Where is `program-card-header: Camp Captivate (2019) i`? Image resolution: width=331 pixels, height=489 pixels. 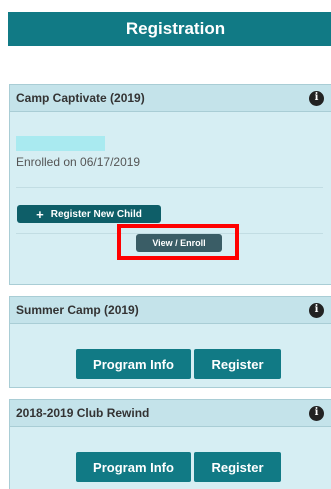 program-card-header: Camp Captivate (2019) i is located at coordinates (170, 98).